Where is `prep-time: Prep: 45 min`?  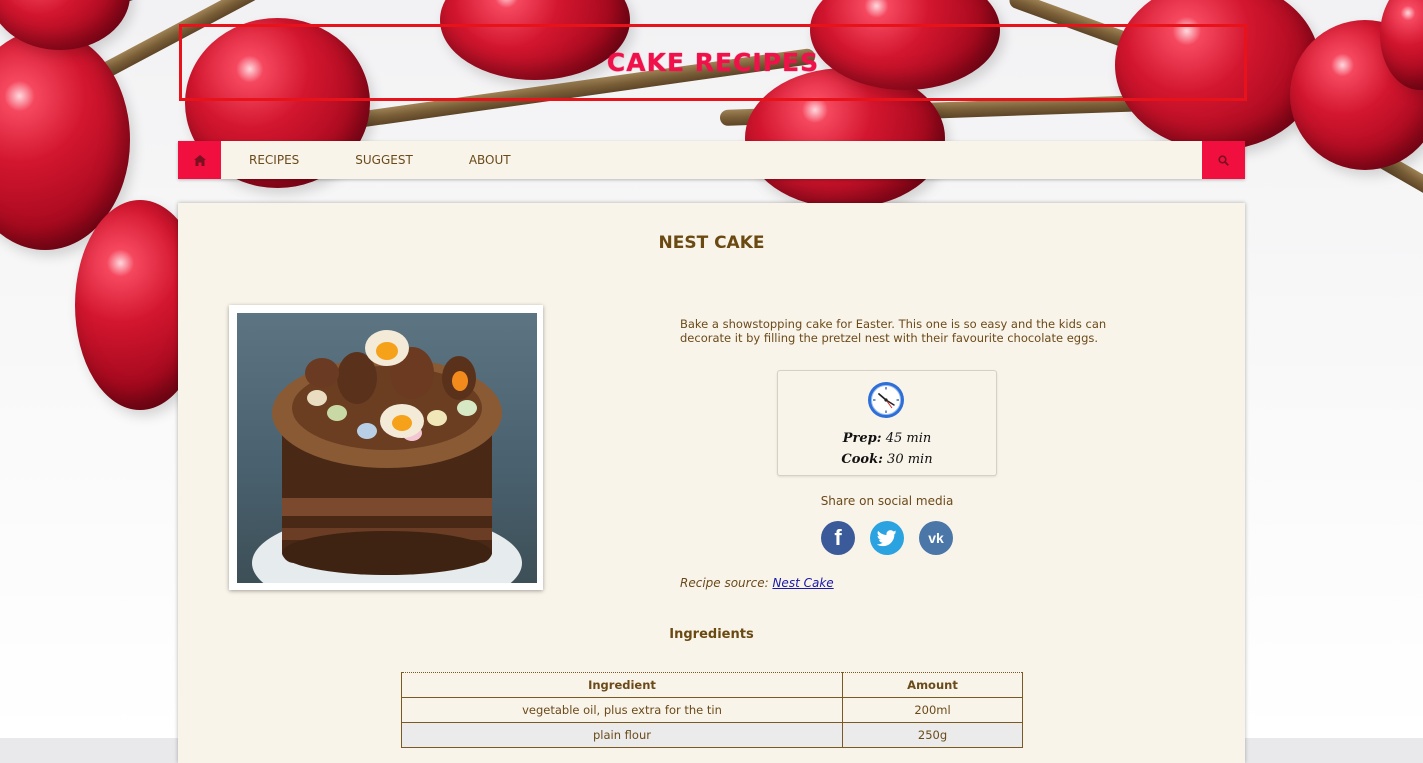 prep-time: Prep: 45 min is located at coordinates (887, 438).